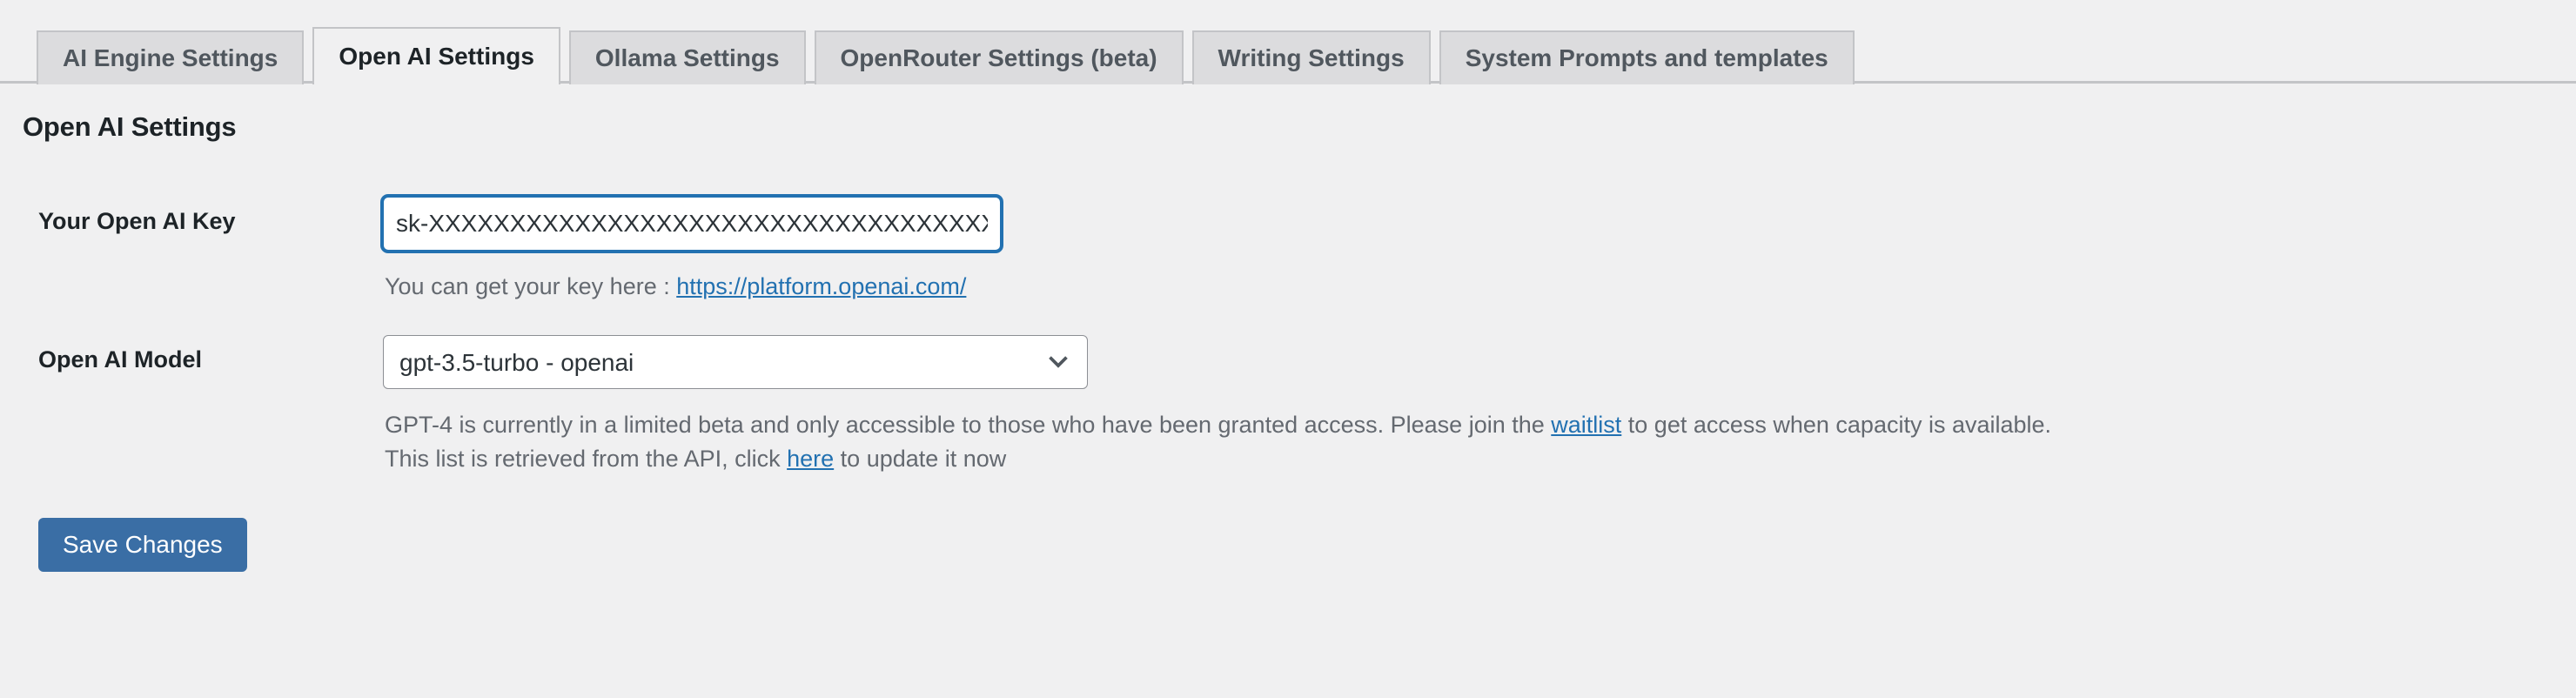  What do you see at coordinates (1647, 57) in the screenshot?
I see `tab-system-prompts-and-templates: System Prompts and templates` at bounding box center [1647, 57].